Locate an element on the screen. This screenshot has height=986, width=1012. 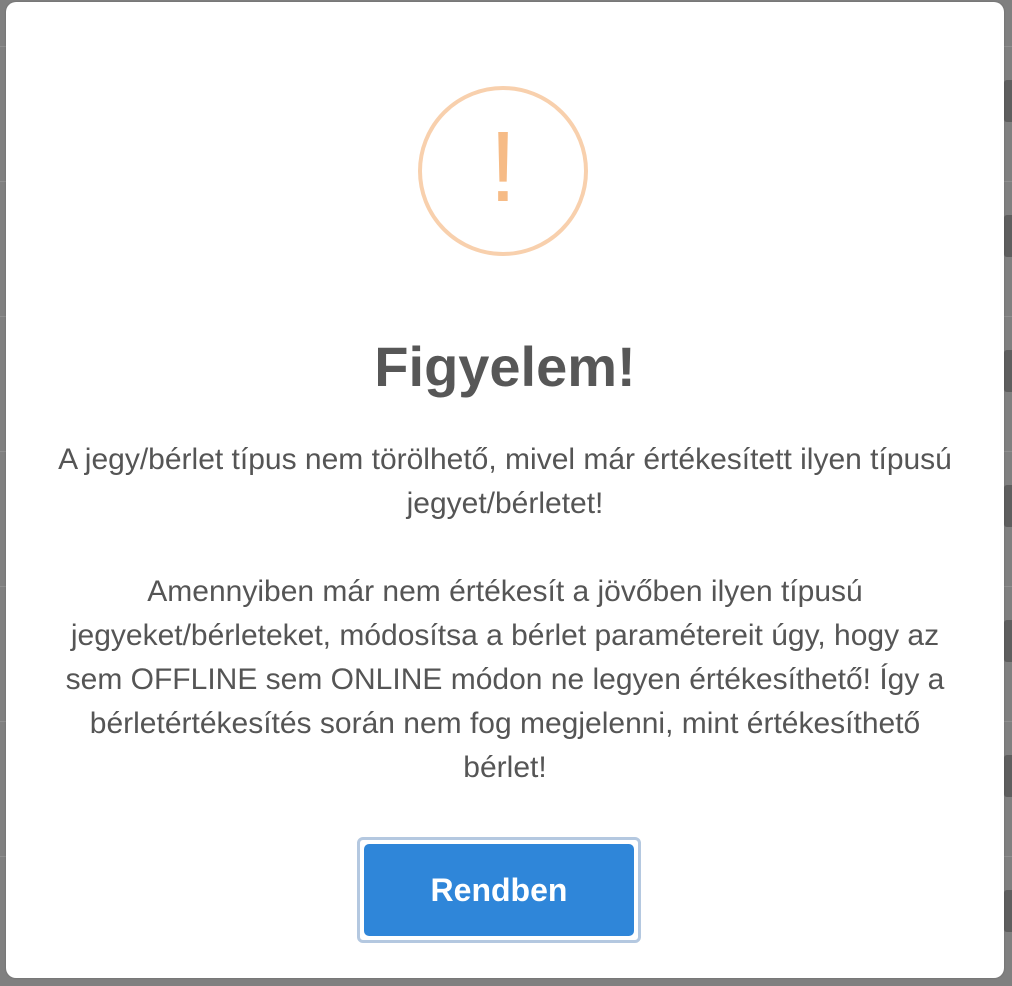
warning-exclamation-icon: ! is located at coordinates (503, 171).